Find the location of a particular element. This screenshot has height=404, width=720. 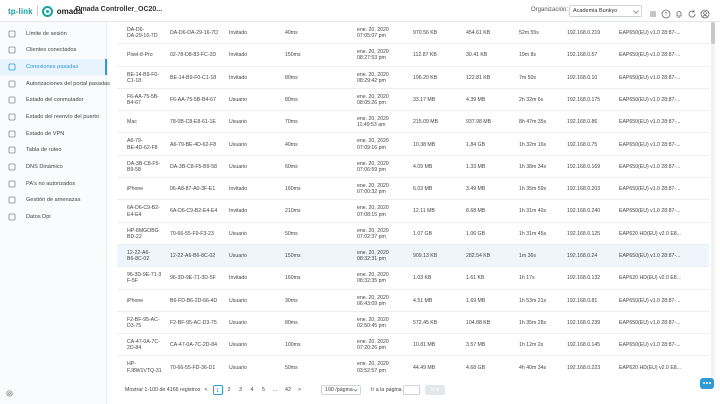

cell-ip: 192.168.0.219 is located at coordinates (584, 33).